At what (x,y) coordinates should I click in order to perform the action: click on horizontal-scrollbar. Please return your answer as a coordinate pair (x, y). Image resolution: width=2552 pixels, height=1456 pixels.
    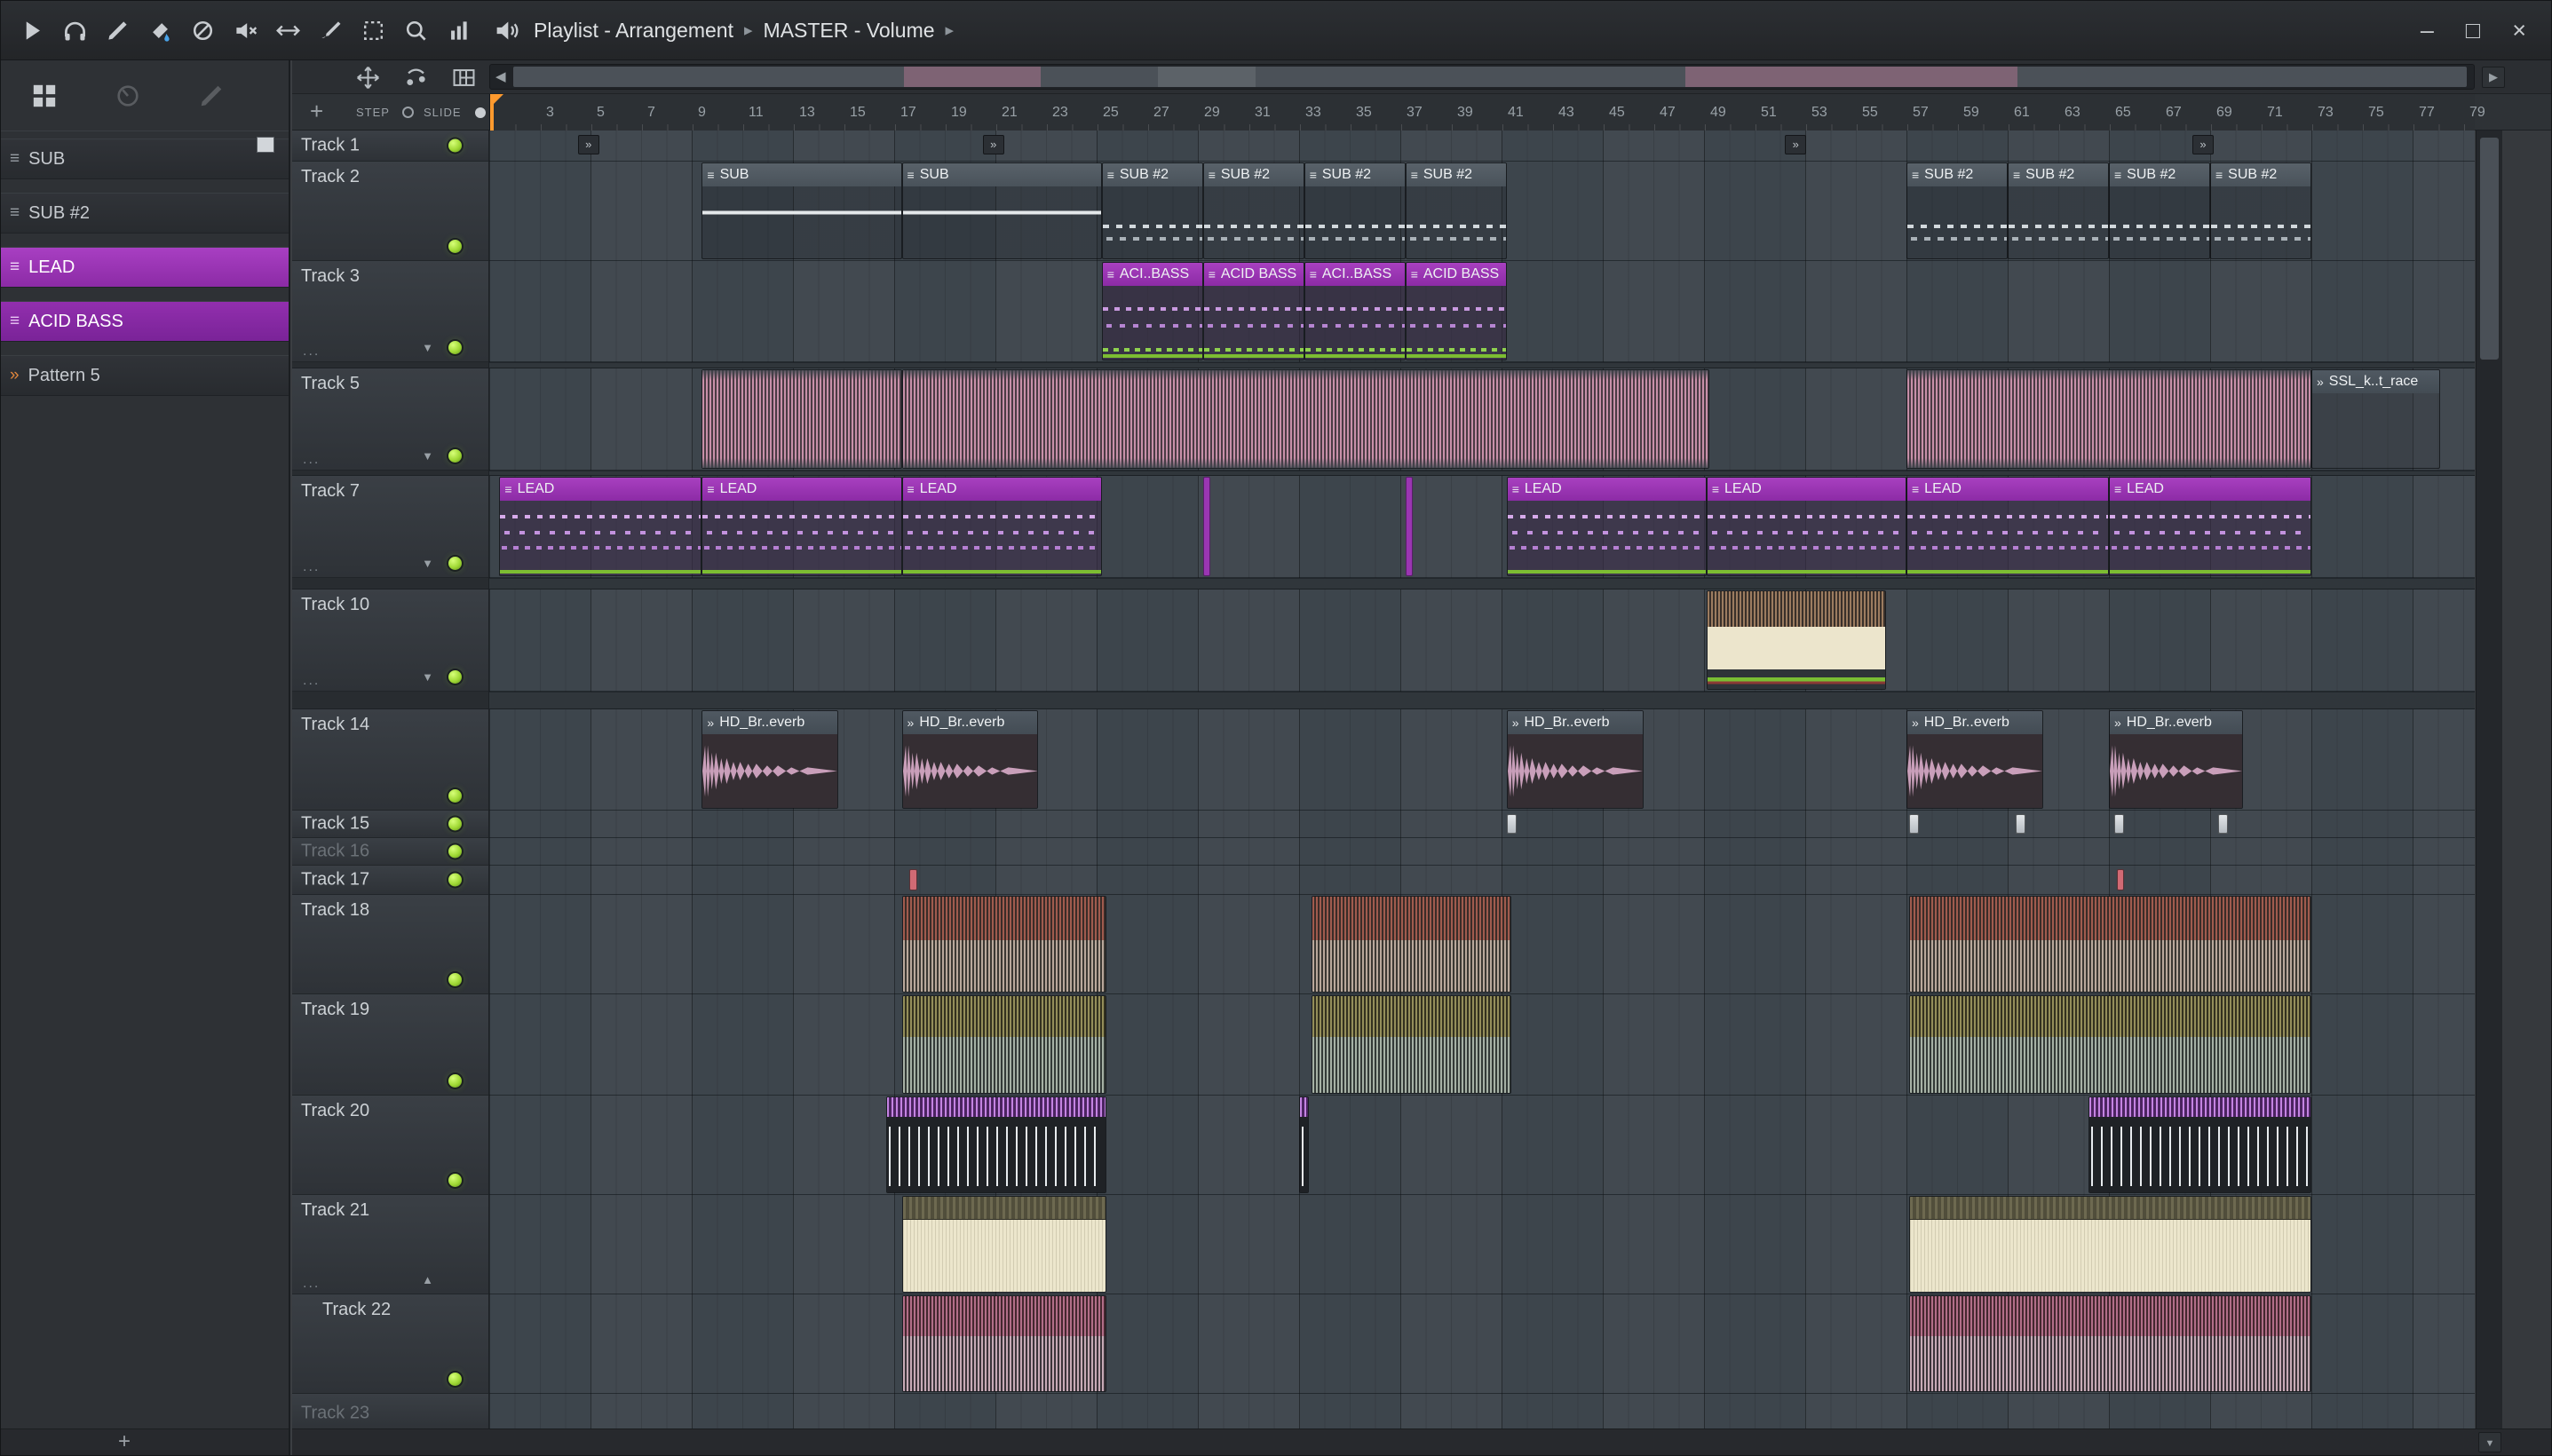
    Looking at the image, I should click on (1482, 77).